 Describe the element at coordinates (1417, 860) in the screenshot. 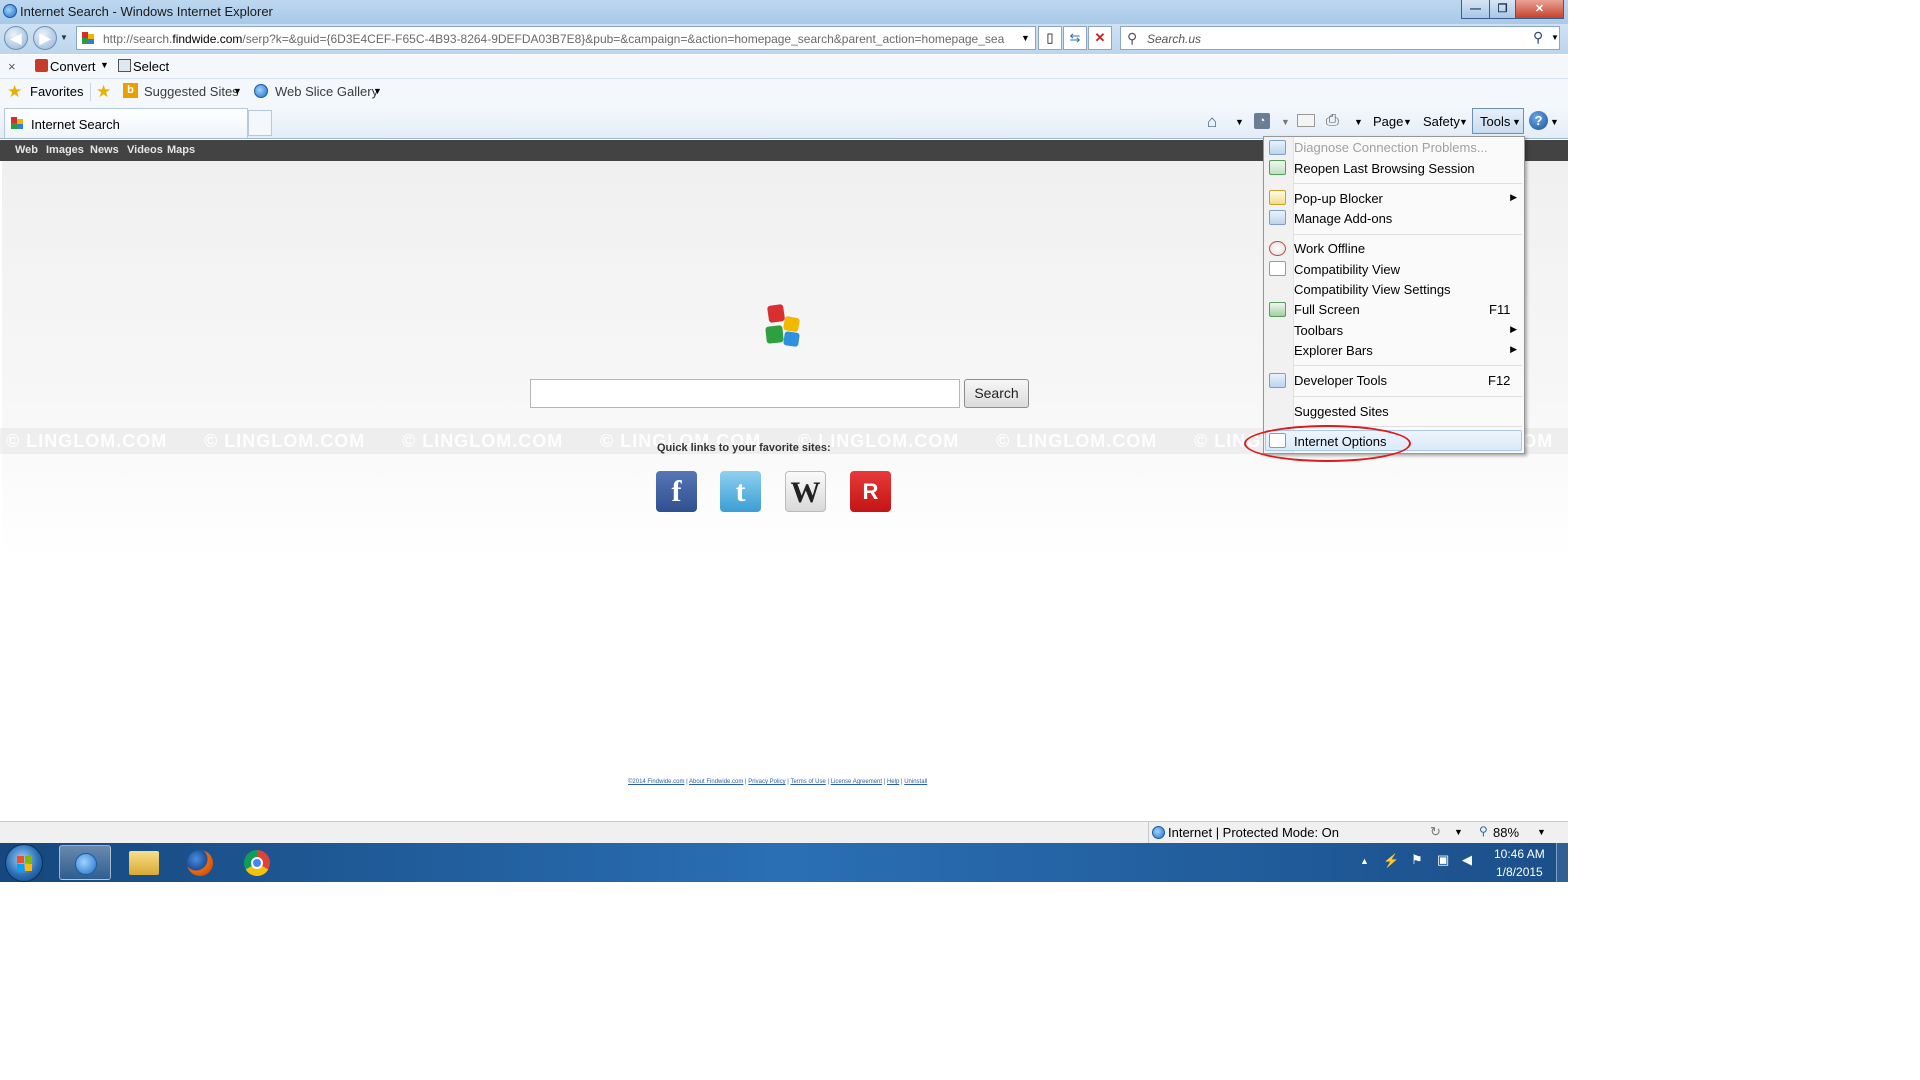

I see `action-center-icon: ⚑` at that location.